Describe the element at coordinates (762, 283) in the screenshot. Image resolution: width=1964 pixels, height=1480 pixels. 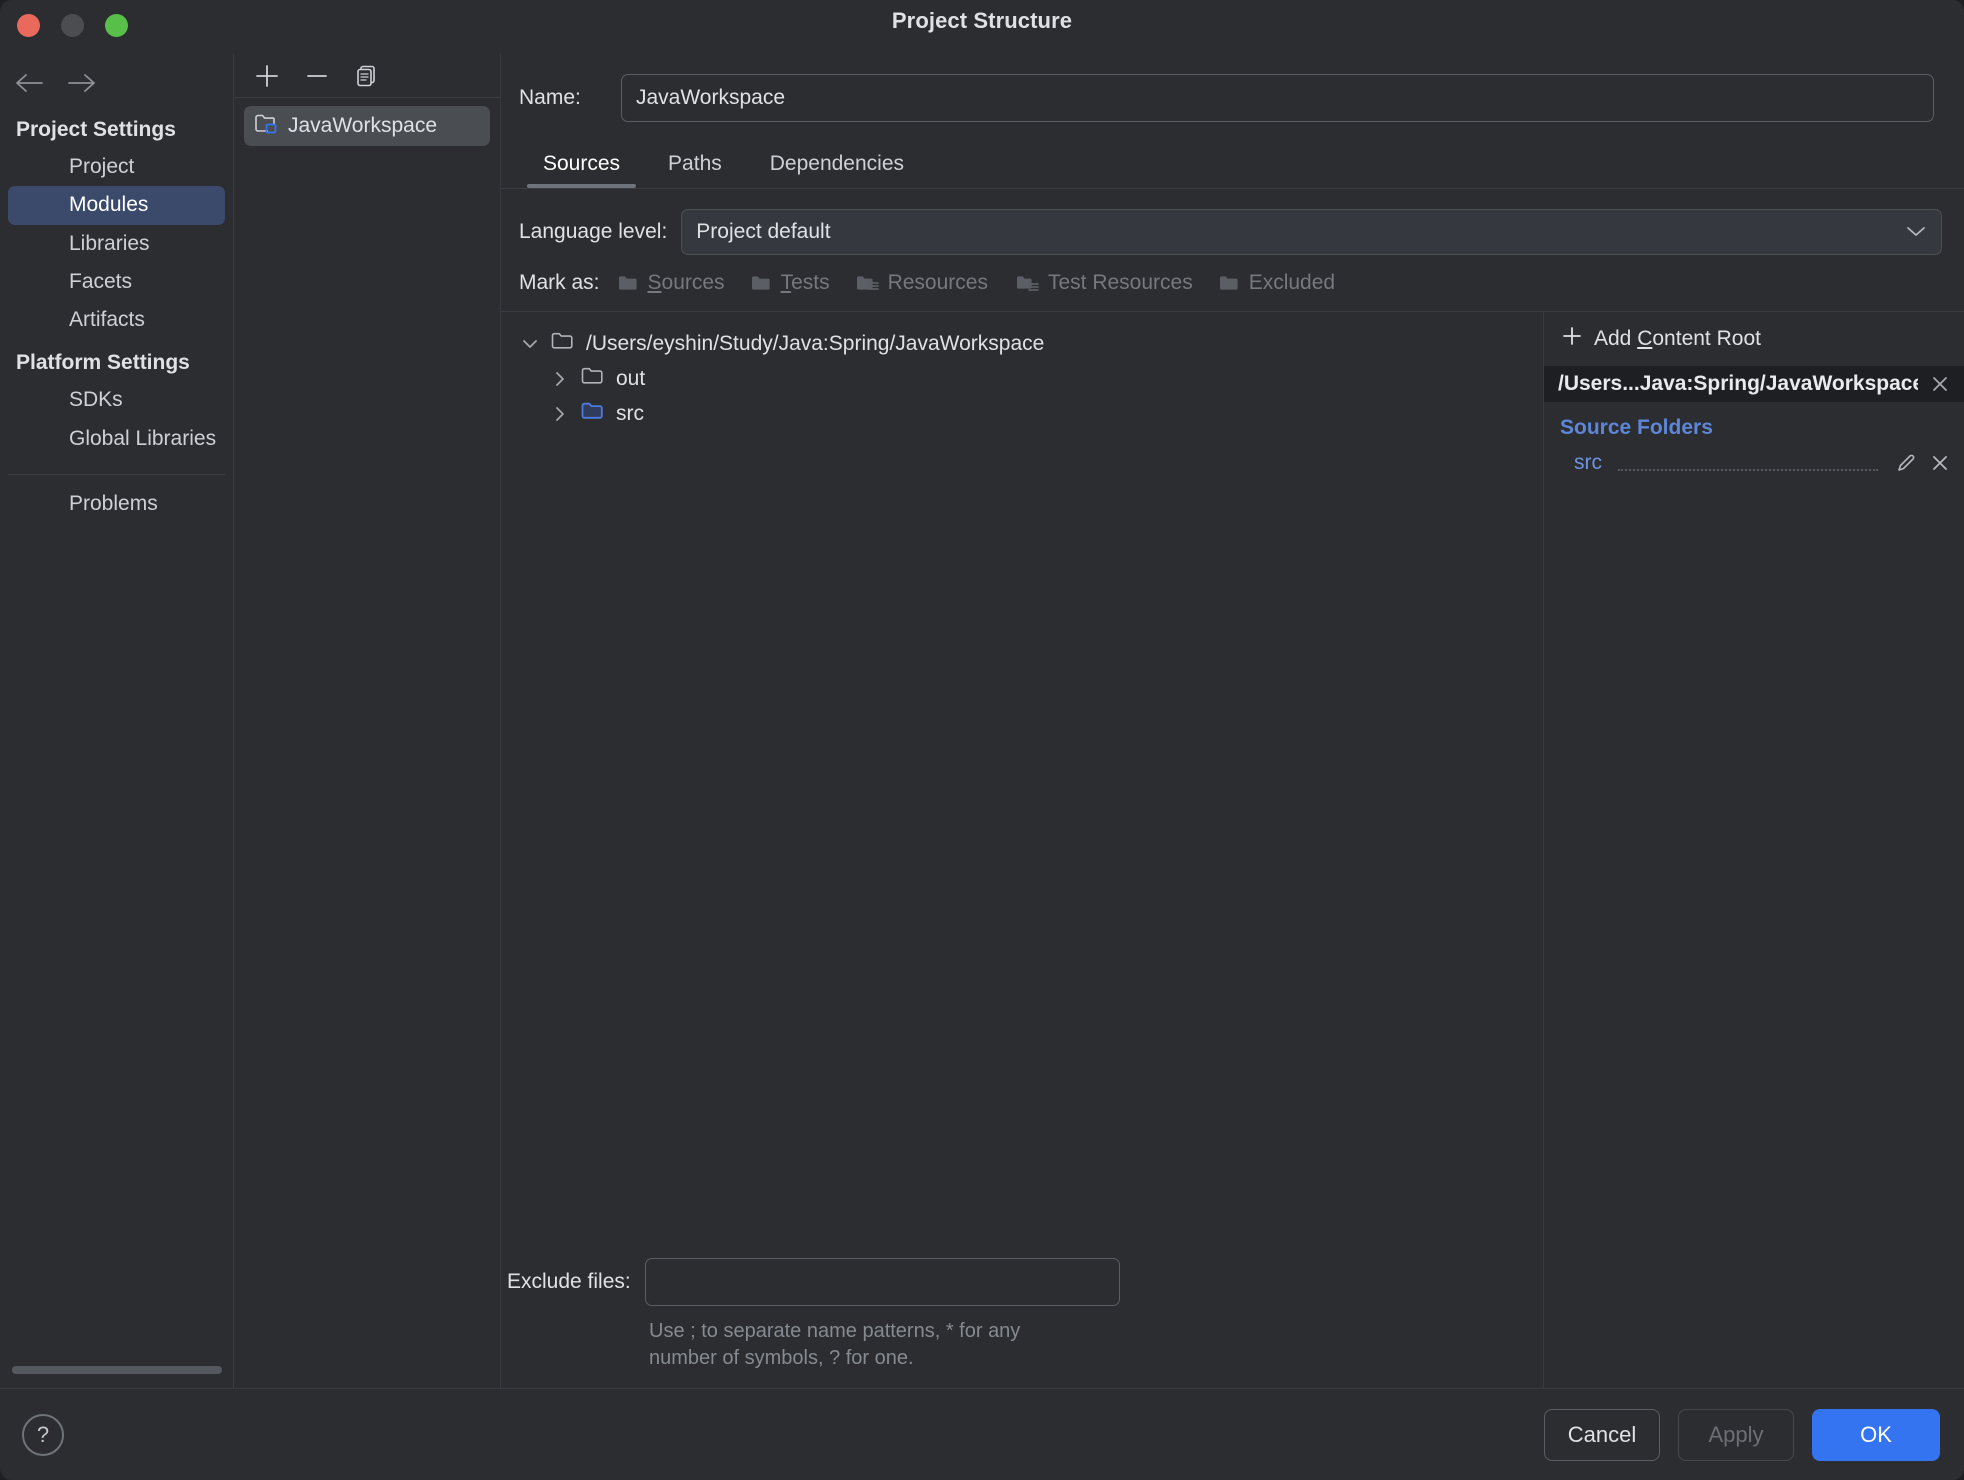
I see `folder-tests-icon` at that location.